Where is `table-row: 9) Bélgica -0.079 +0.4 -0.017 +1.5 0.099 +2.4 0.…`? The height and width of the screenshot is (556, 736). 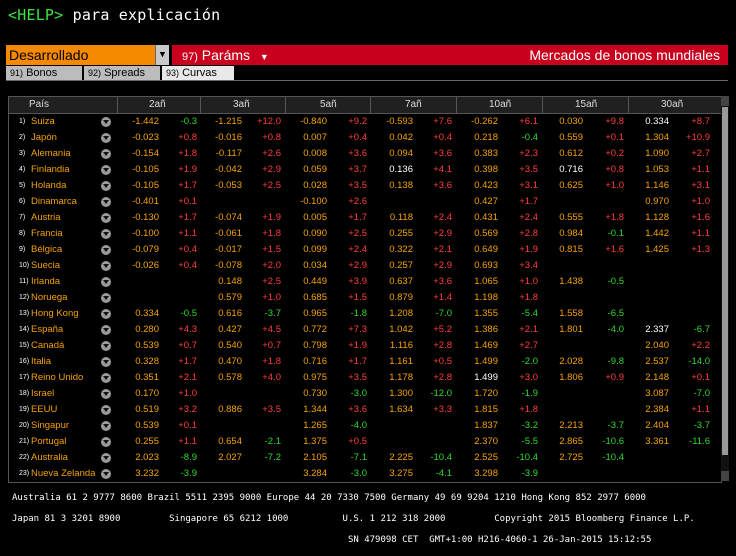
table-row: 9) Bélgica -0.079 +0.4 -0.017 +1.5 0.099 +2.4 0.… is located at coordinates (365, 250).